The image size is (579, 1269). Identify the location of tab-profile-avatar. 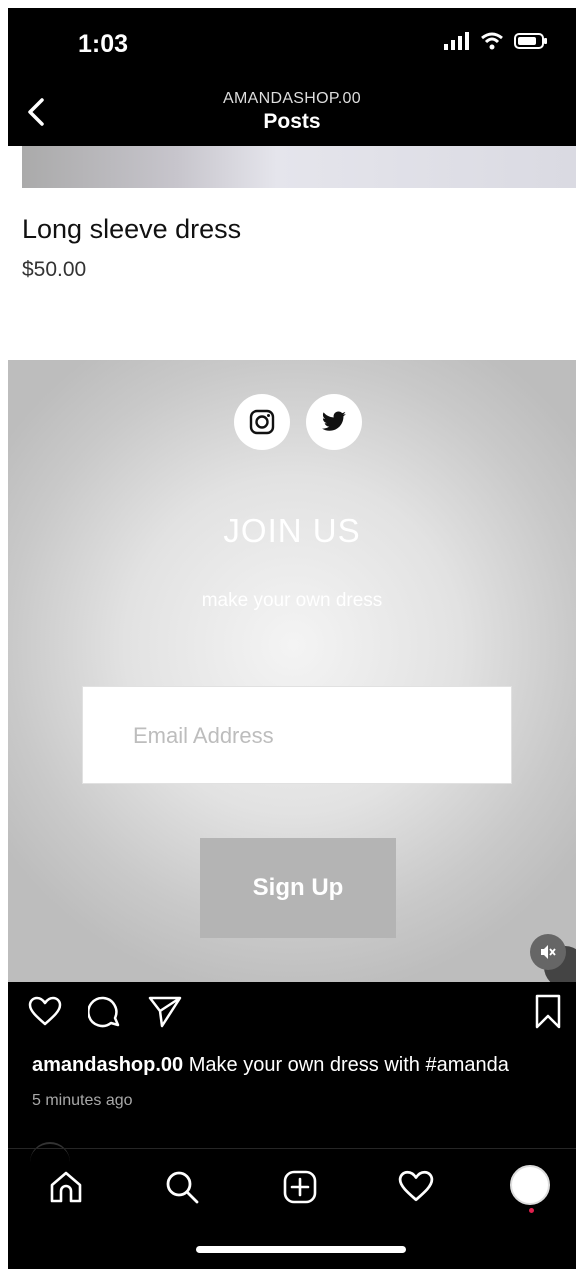
(530, 1185).